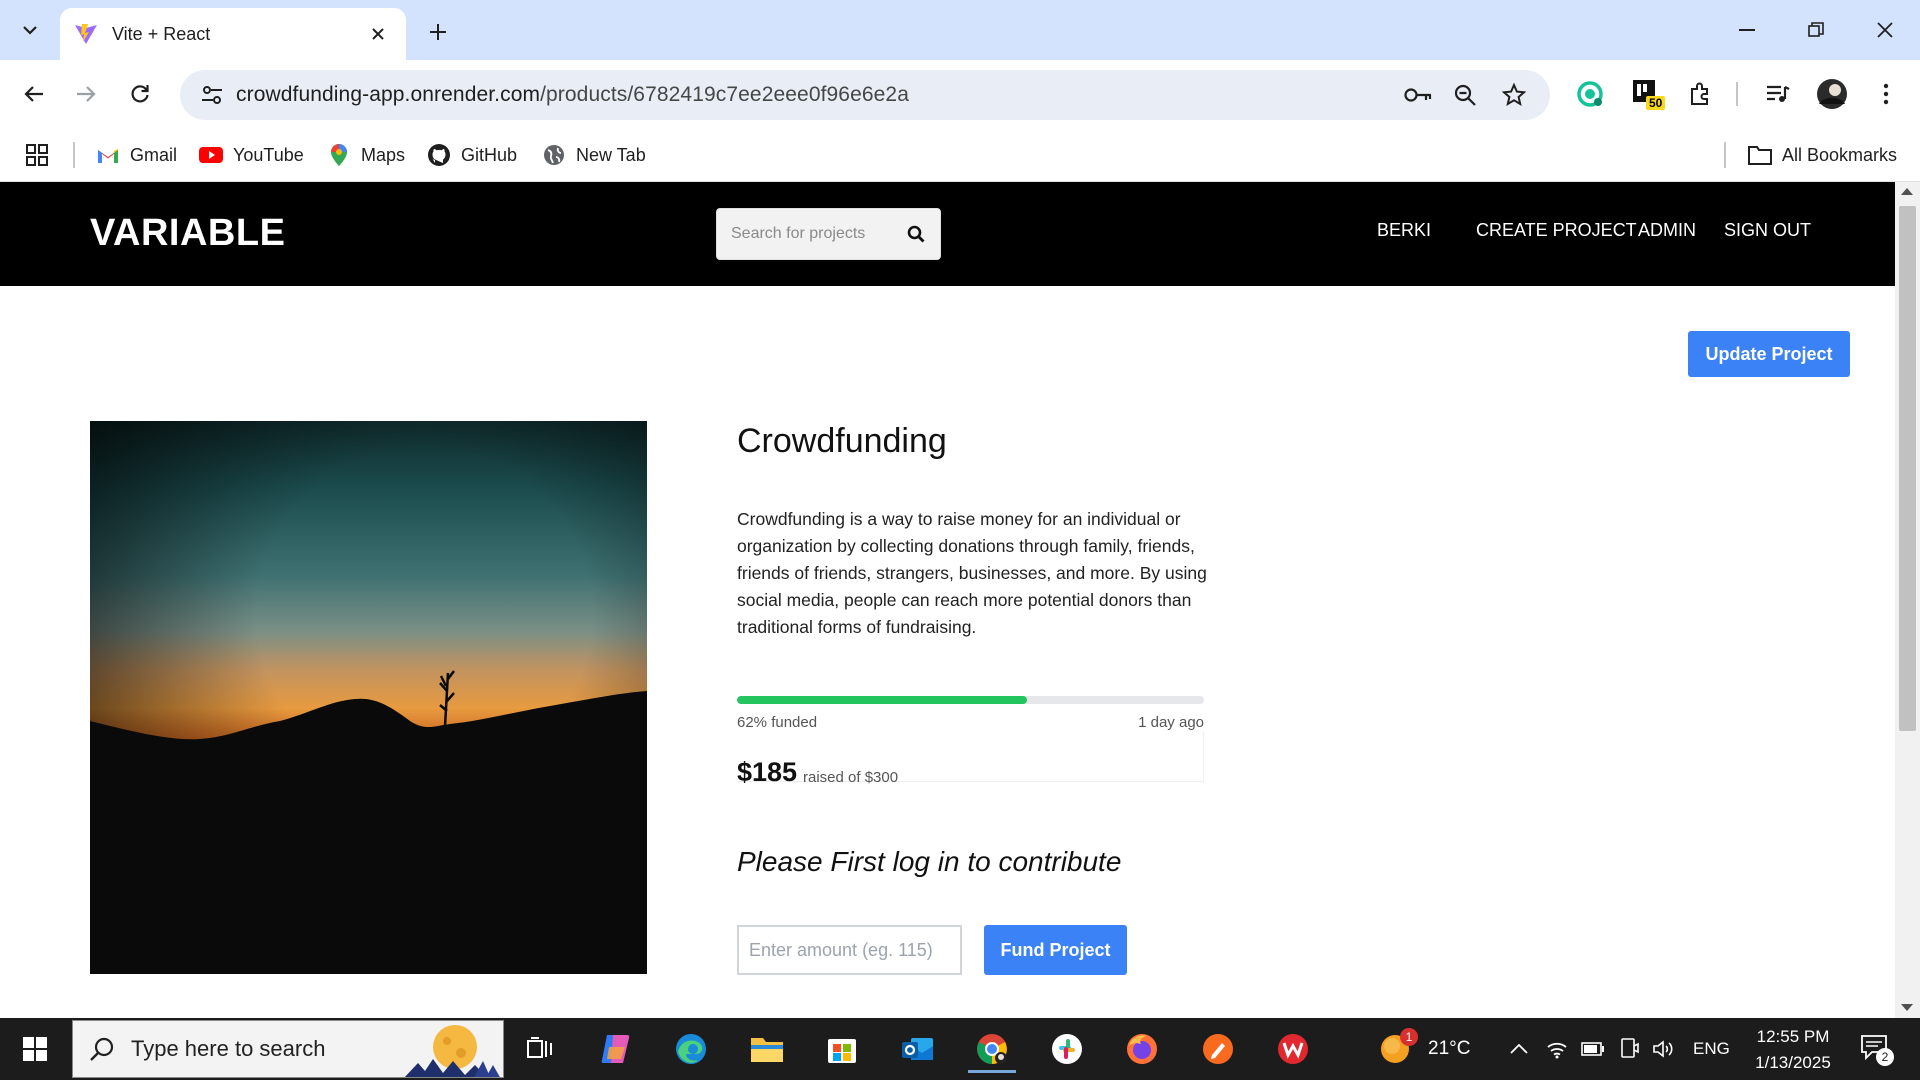 This screenshot has width=1920, height=1080. I want to click on password-key-button, so click(1418, 95).